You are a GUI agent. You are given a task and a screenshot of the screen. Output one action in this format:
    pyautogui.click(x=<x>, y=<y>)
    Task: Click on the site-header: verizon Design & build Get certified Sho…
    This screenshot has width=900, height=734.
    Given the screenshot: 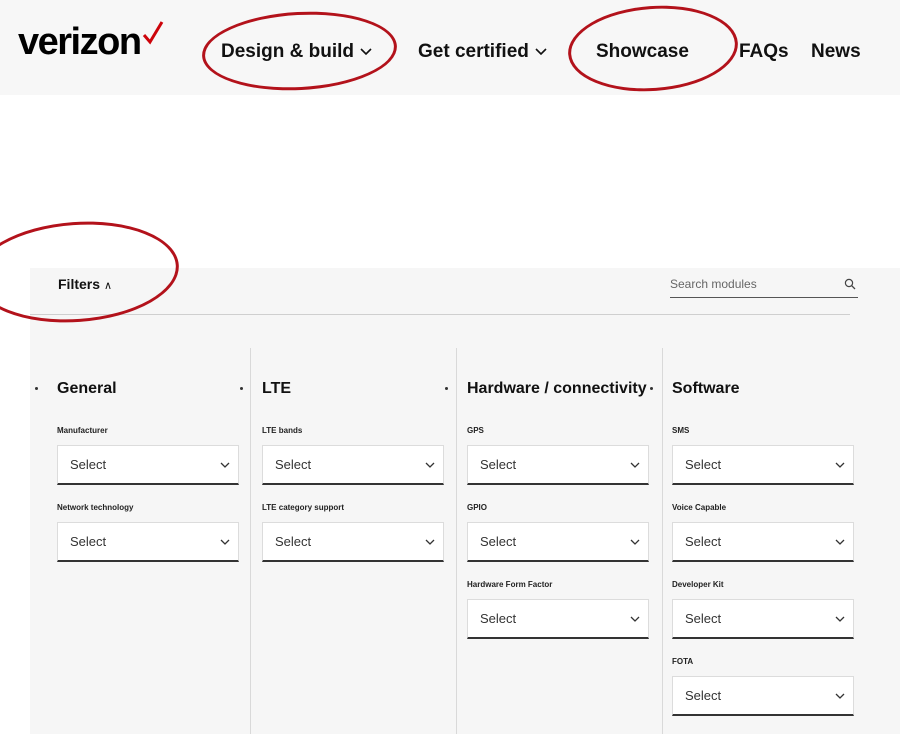 What is the action you would take?
    pyautogui.click(x=450, y=47)
    